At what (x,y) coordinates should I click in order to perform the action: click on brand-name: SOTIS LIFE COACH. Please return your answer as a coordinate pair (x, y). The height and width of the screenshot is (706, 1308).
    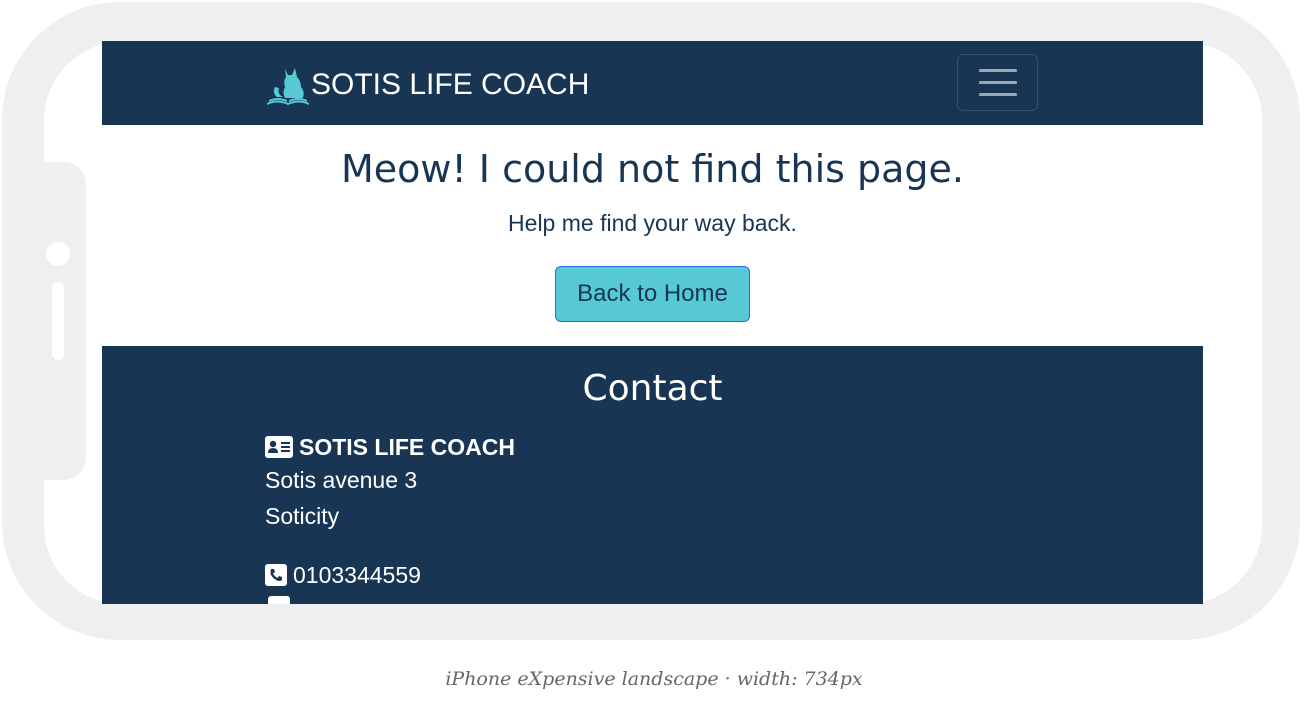
    Looking at the image, I should click on (450, 84).